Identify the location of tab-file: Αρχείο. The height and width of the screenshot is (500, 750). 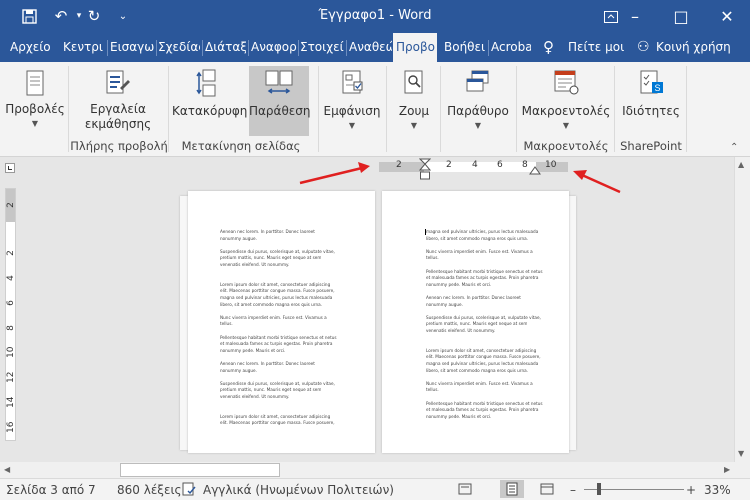
(31, 47).